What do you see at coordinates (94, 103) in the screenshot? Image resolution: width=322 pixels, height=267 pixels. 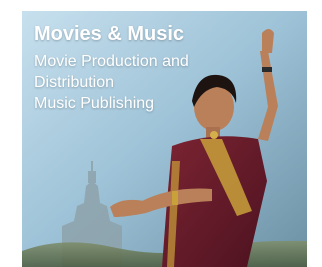 I see `tile-line-3: Music Publishing` at bounding box center [94, 103].